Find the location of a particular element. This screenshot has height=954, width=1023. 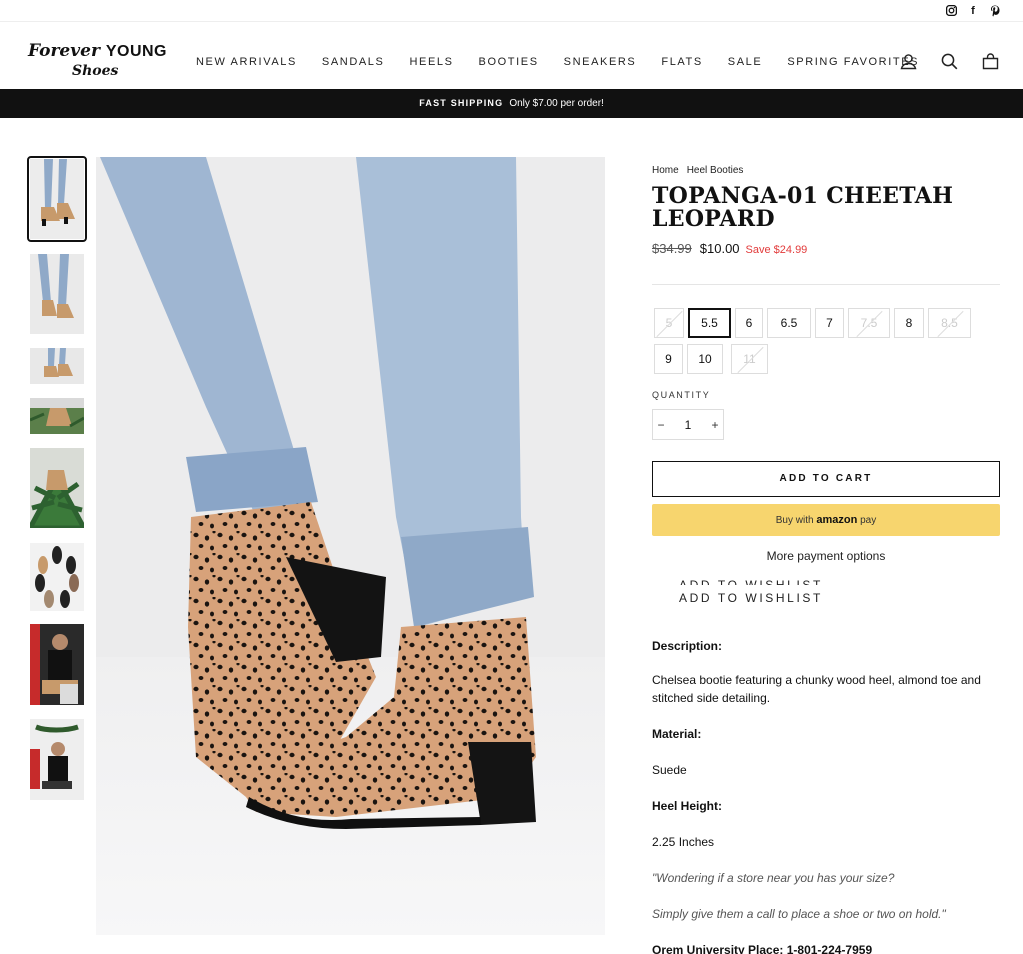

announcement-text: Only $7.00 per order! is located at coordinates (556, 103).